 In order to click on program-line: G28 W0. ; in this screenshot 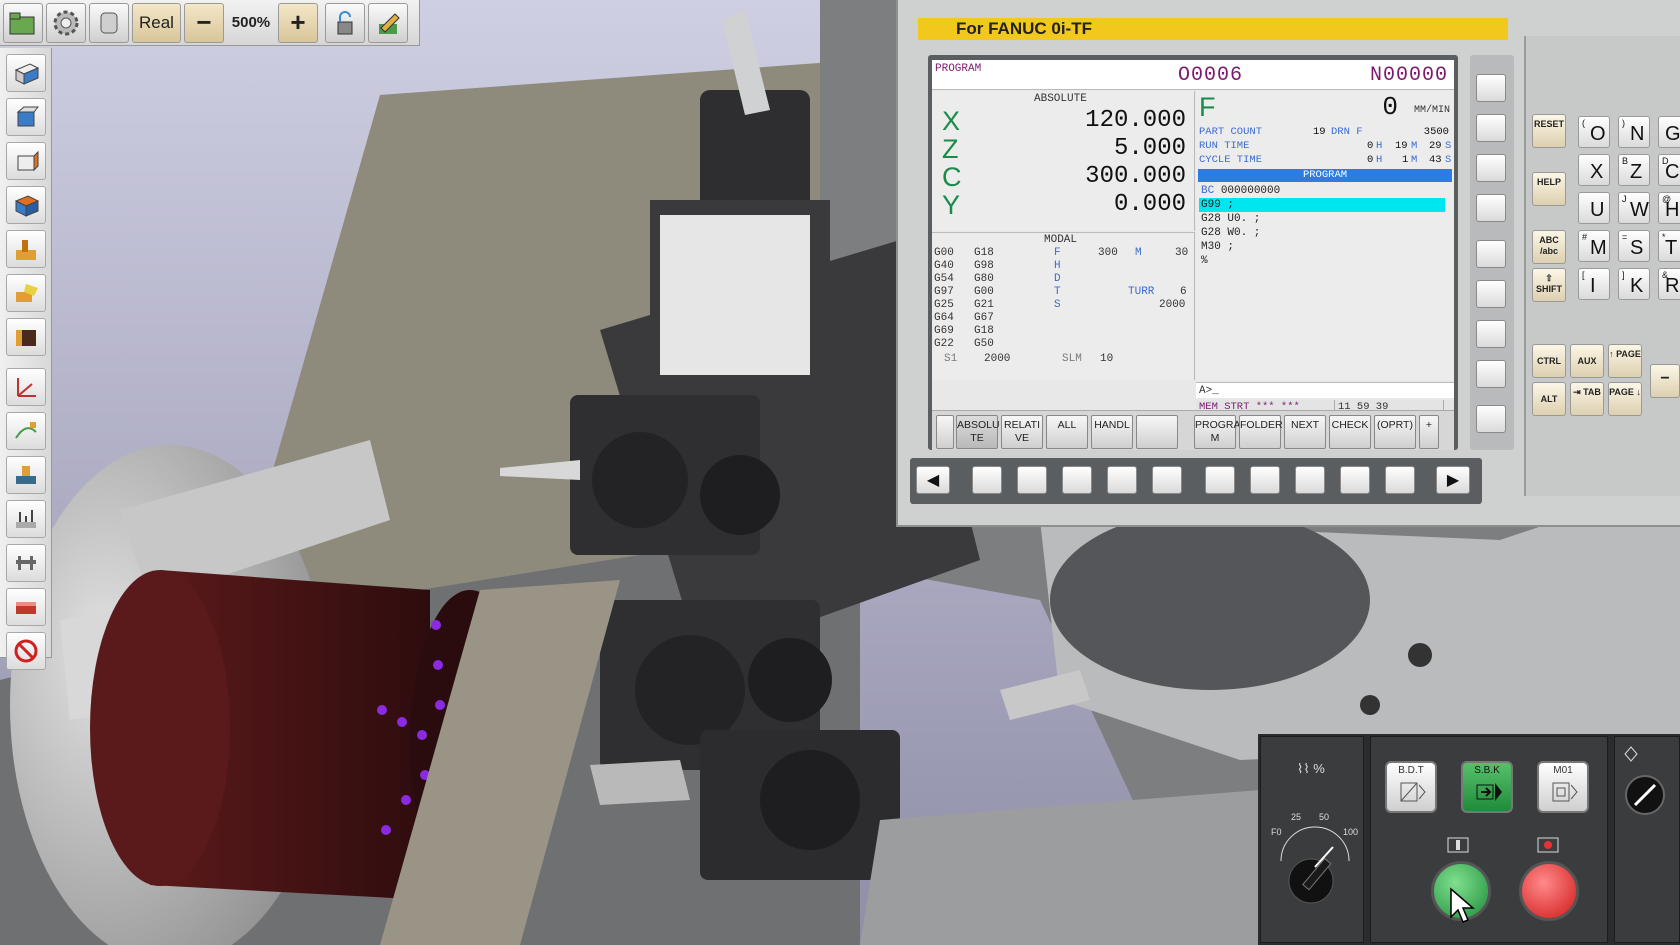, I will do `click(1325, 233)`.